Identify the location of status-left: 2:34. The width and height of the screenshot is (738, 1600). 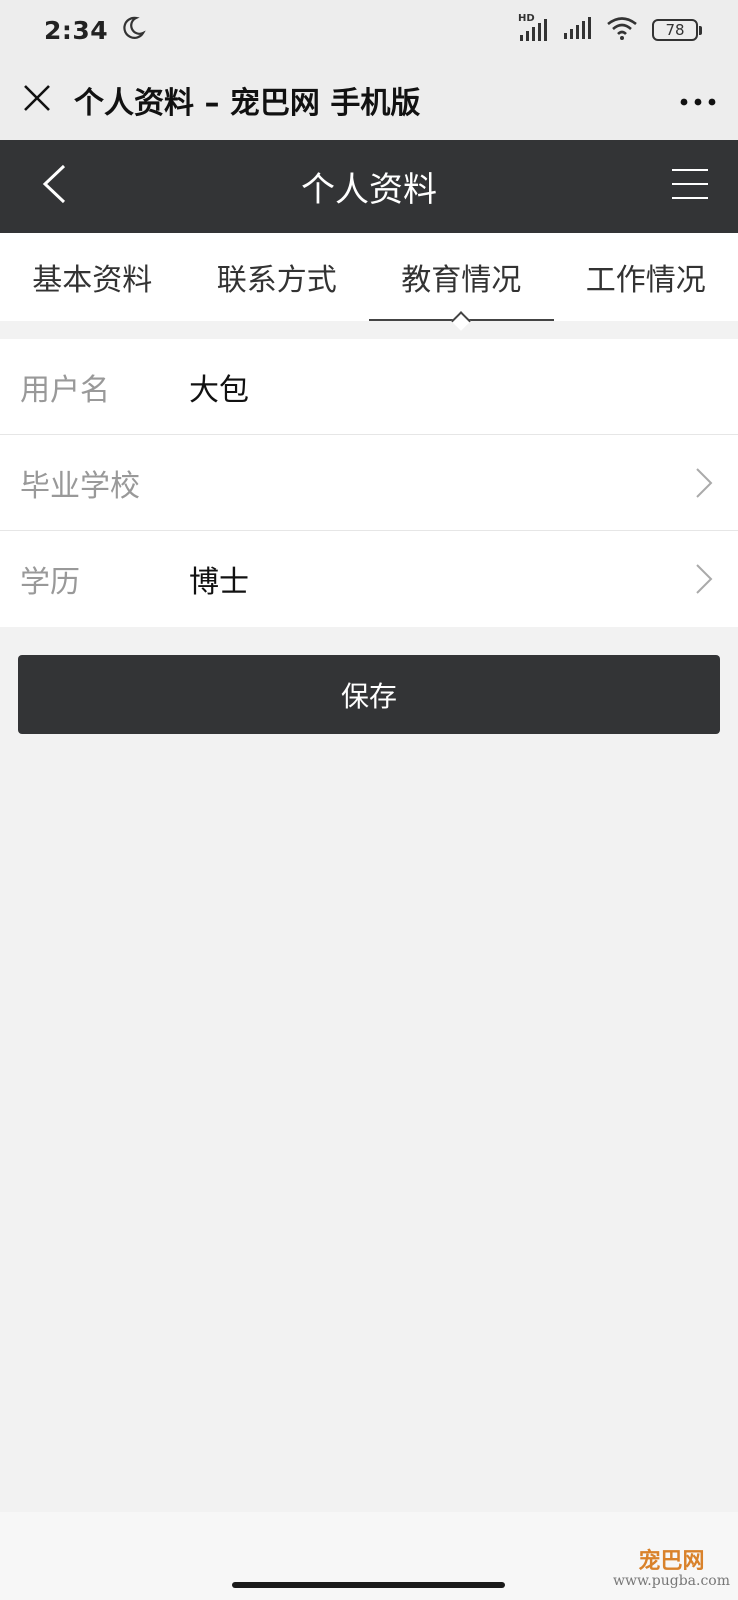
(95, 30).